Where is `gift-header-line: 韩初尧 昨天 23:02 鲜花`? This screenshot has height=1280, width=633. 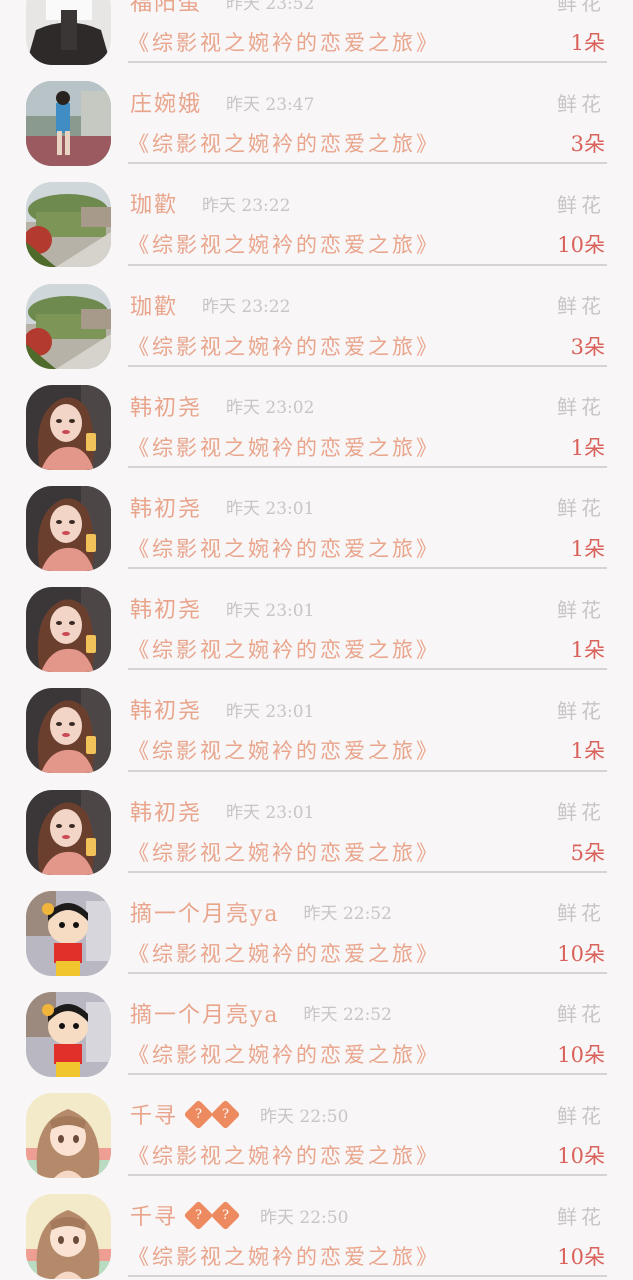
gift-header-line: 韩初尧 昨天 23:02 鲜花 is located at coordinates (367, 406).